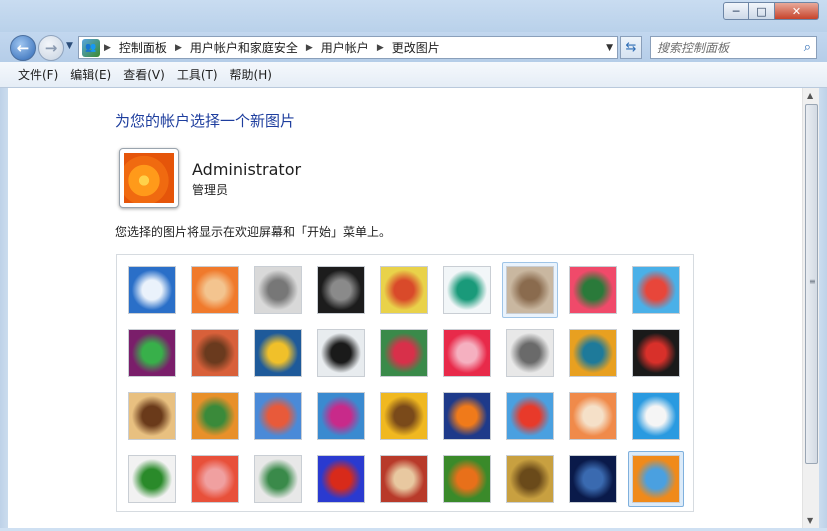 The image size is (827, 531). I want to click on picture-tile-fabric, so click(215, 353).